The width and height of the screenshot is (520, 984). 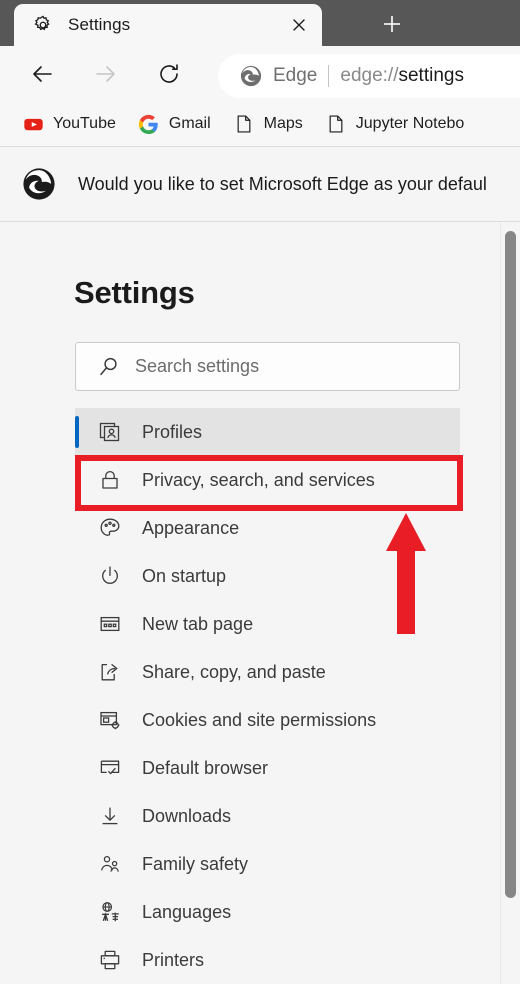 What do you see at coordinates (267, 960) in the screenshot?
I see `sidebar-item-printers: Printers` at bounding box center [267, 960].